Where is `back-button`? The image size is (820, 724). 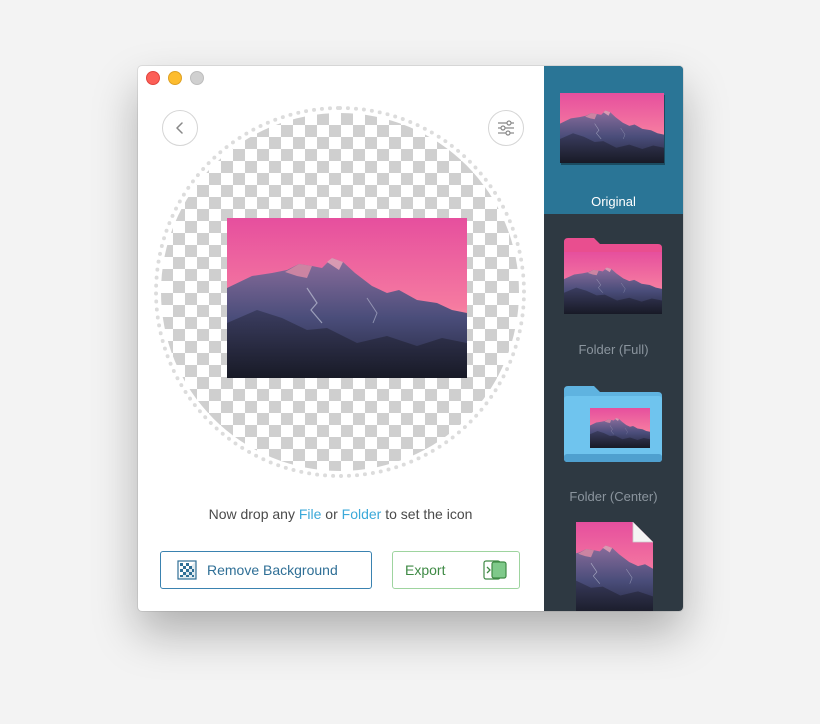
back-button is located at coordinates (180, 128).